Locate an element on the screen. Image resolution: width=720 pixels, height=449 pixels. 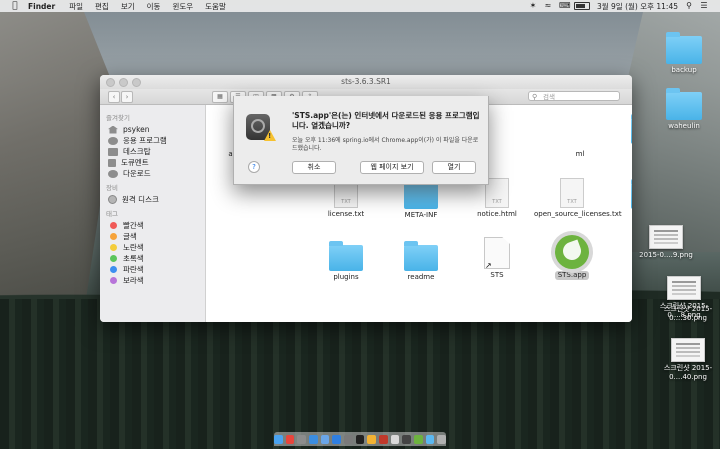
sidebar-tag-blue: 파란색 is located at coordinates (152, 269).